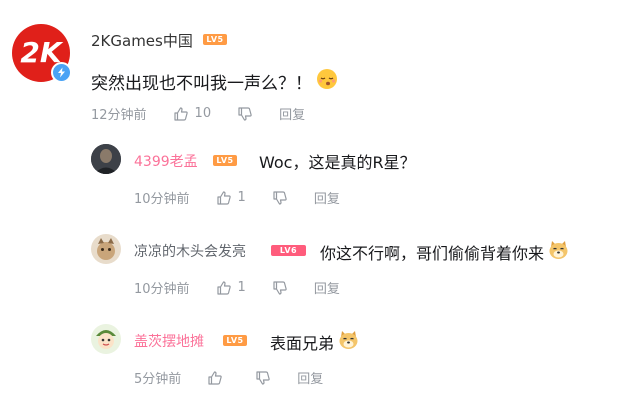 Image resolution: width=623 pixels, height=403 pixels. What do you see at coordinates (142, 40) in the screenshot?
I see `comment-username: 2KGames中国` at bounding box center [142, 40].